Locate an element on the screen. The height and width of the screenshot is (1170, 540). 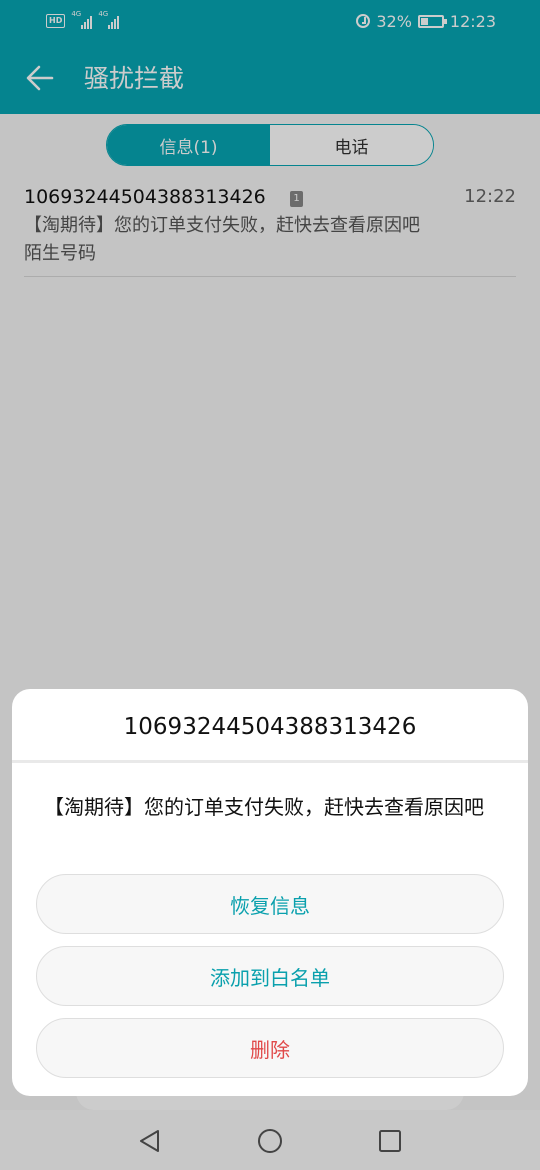
dialog-title: 10693244504388313426 is located at coordinates (270, 727).